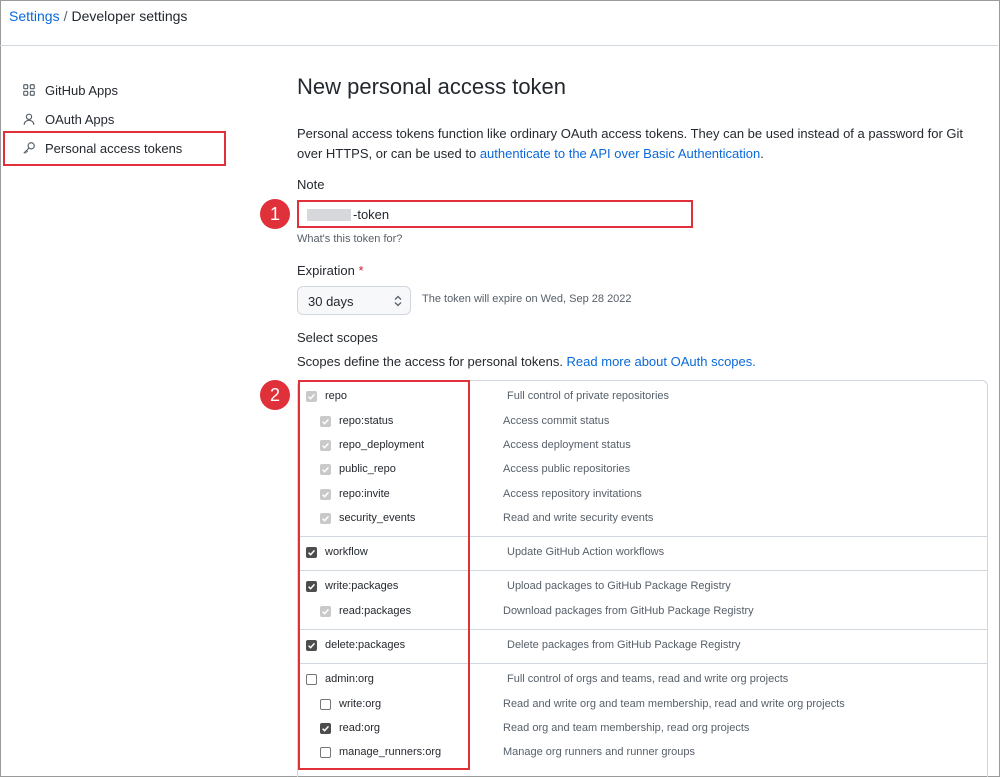  I want to click on expiration-label-text: Expiration, so click(326, 270).